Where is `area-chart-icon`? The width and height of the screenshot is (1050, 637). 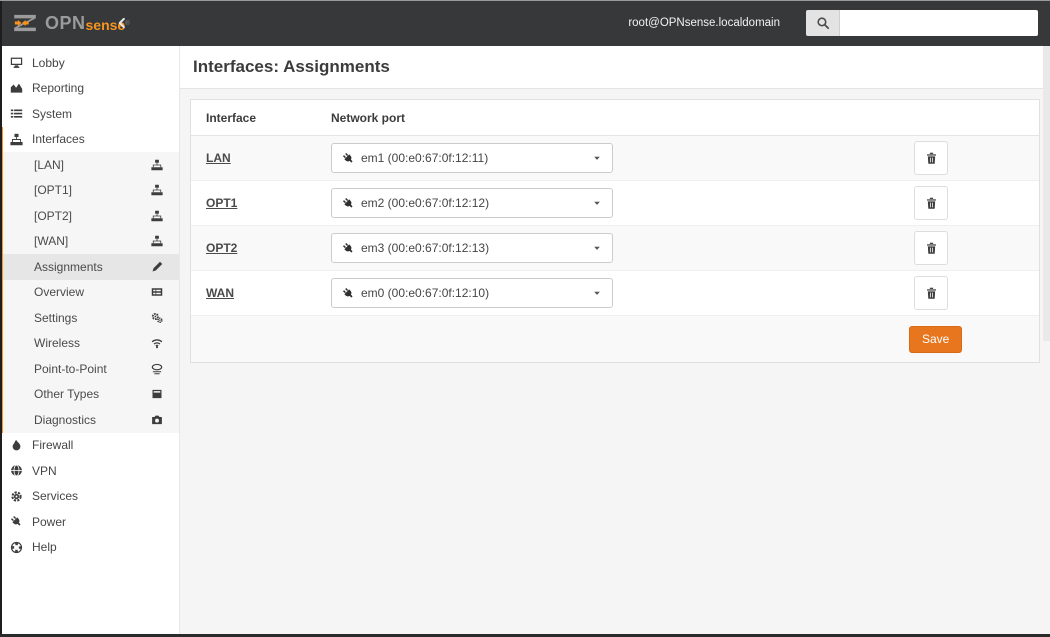
area-chart-icon is located at coordinates (16, 88).